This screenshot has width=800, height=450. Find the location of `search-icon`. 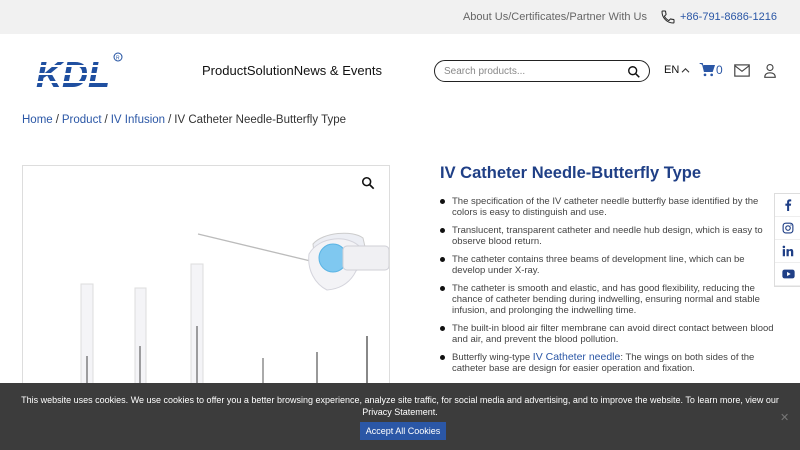

search-icon is located at coordinates (634, 72).